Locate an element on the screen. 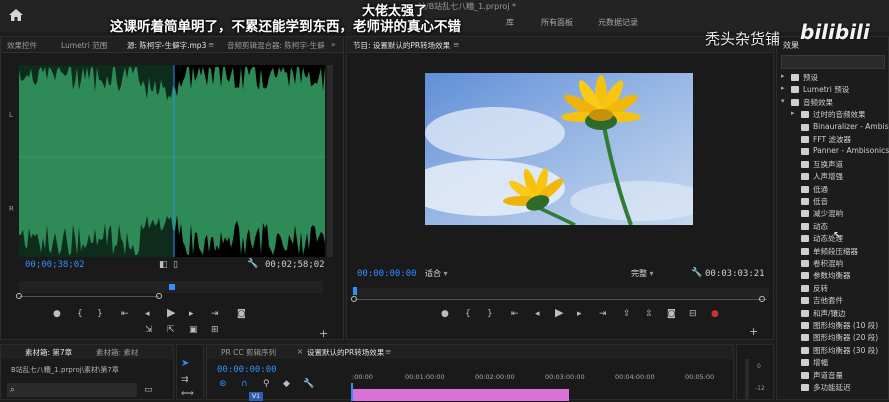 This screenshot has width=889, height=402. insert-icon: ⇲ is located at coordinates (149, 330).